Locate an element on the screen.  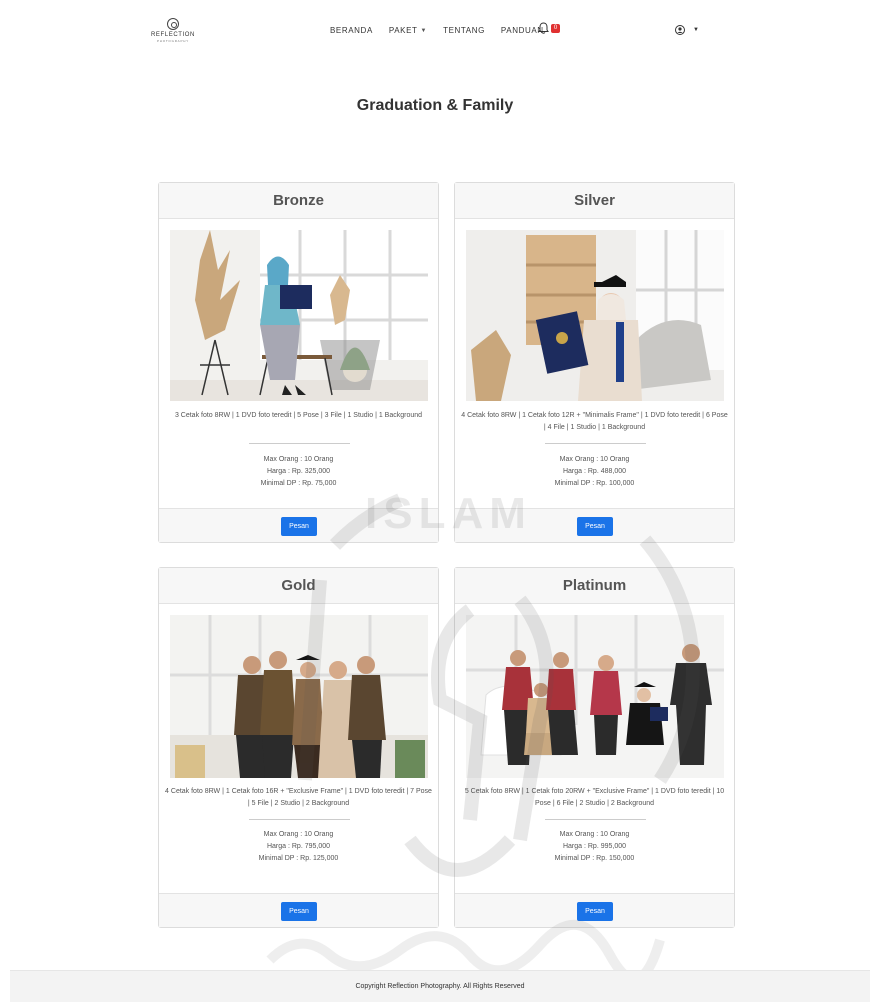
minimum-dp: Minimal DP : Rp. 75,000 is located at coordinates (298, 483).